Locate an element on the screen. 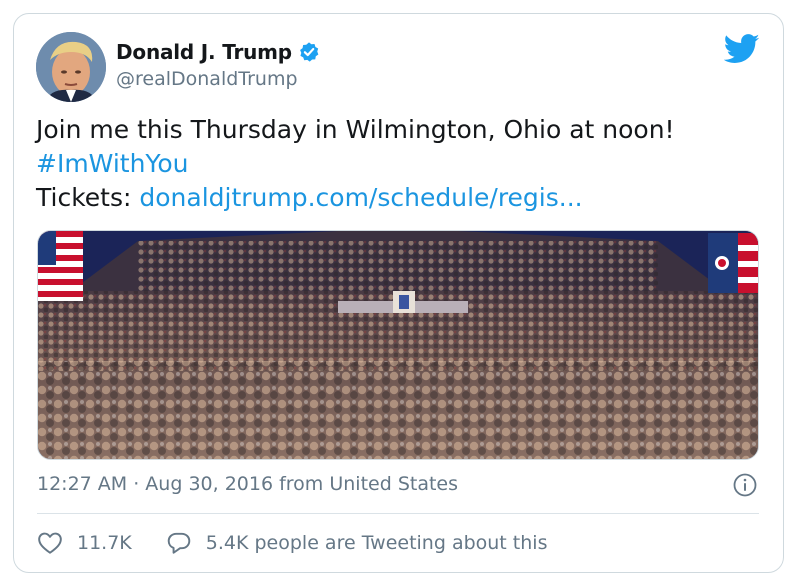 The width and height of the screenshot is (799, 587). like-button: 11.7K is located at coordinates (84, 543).